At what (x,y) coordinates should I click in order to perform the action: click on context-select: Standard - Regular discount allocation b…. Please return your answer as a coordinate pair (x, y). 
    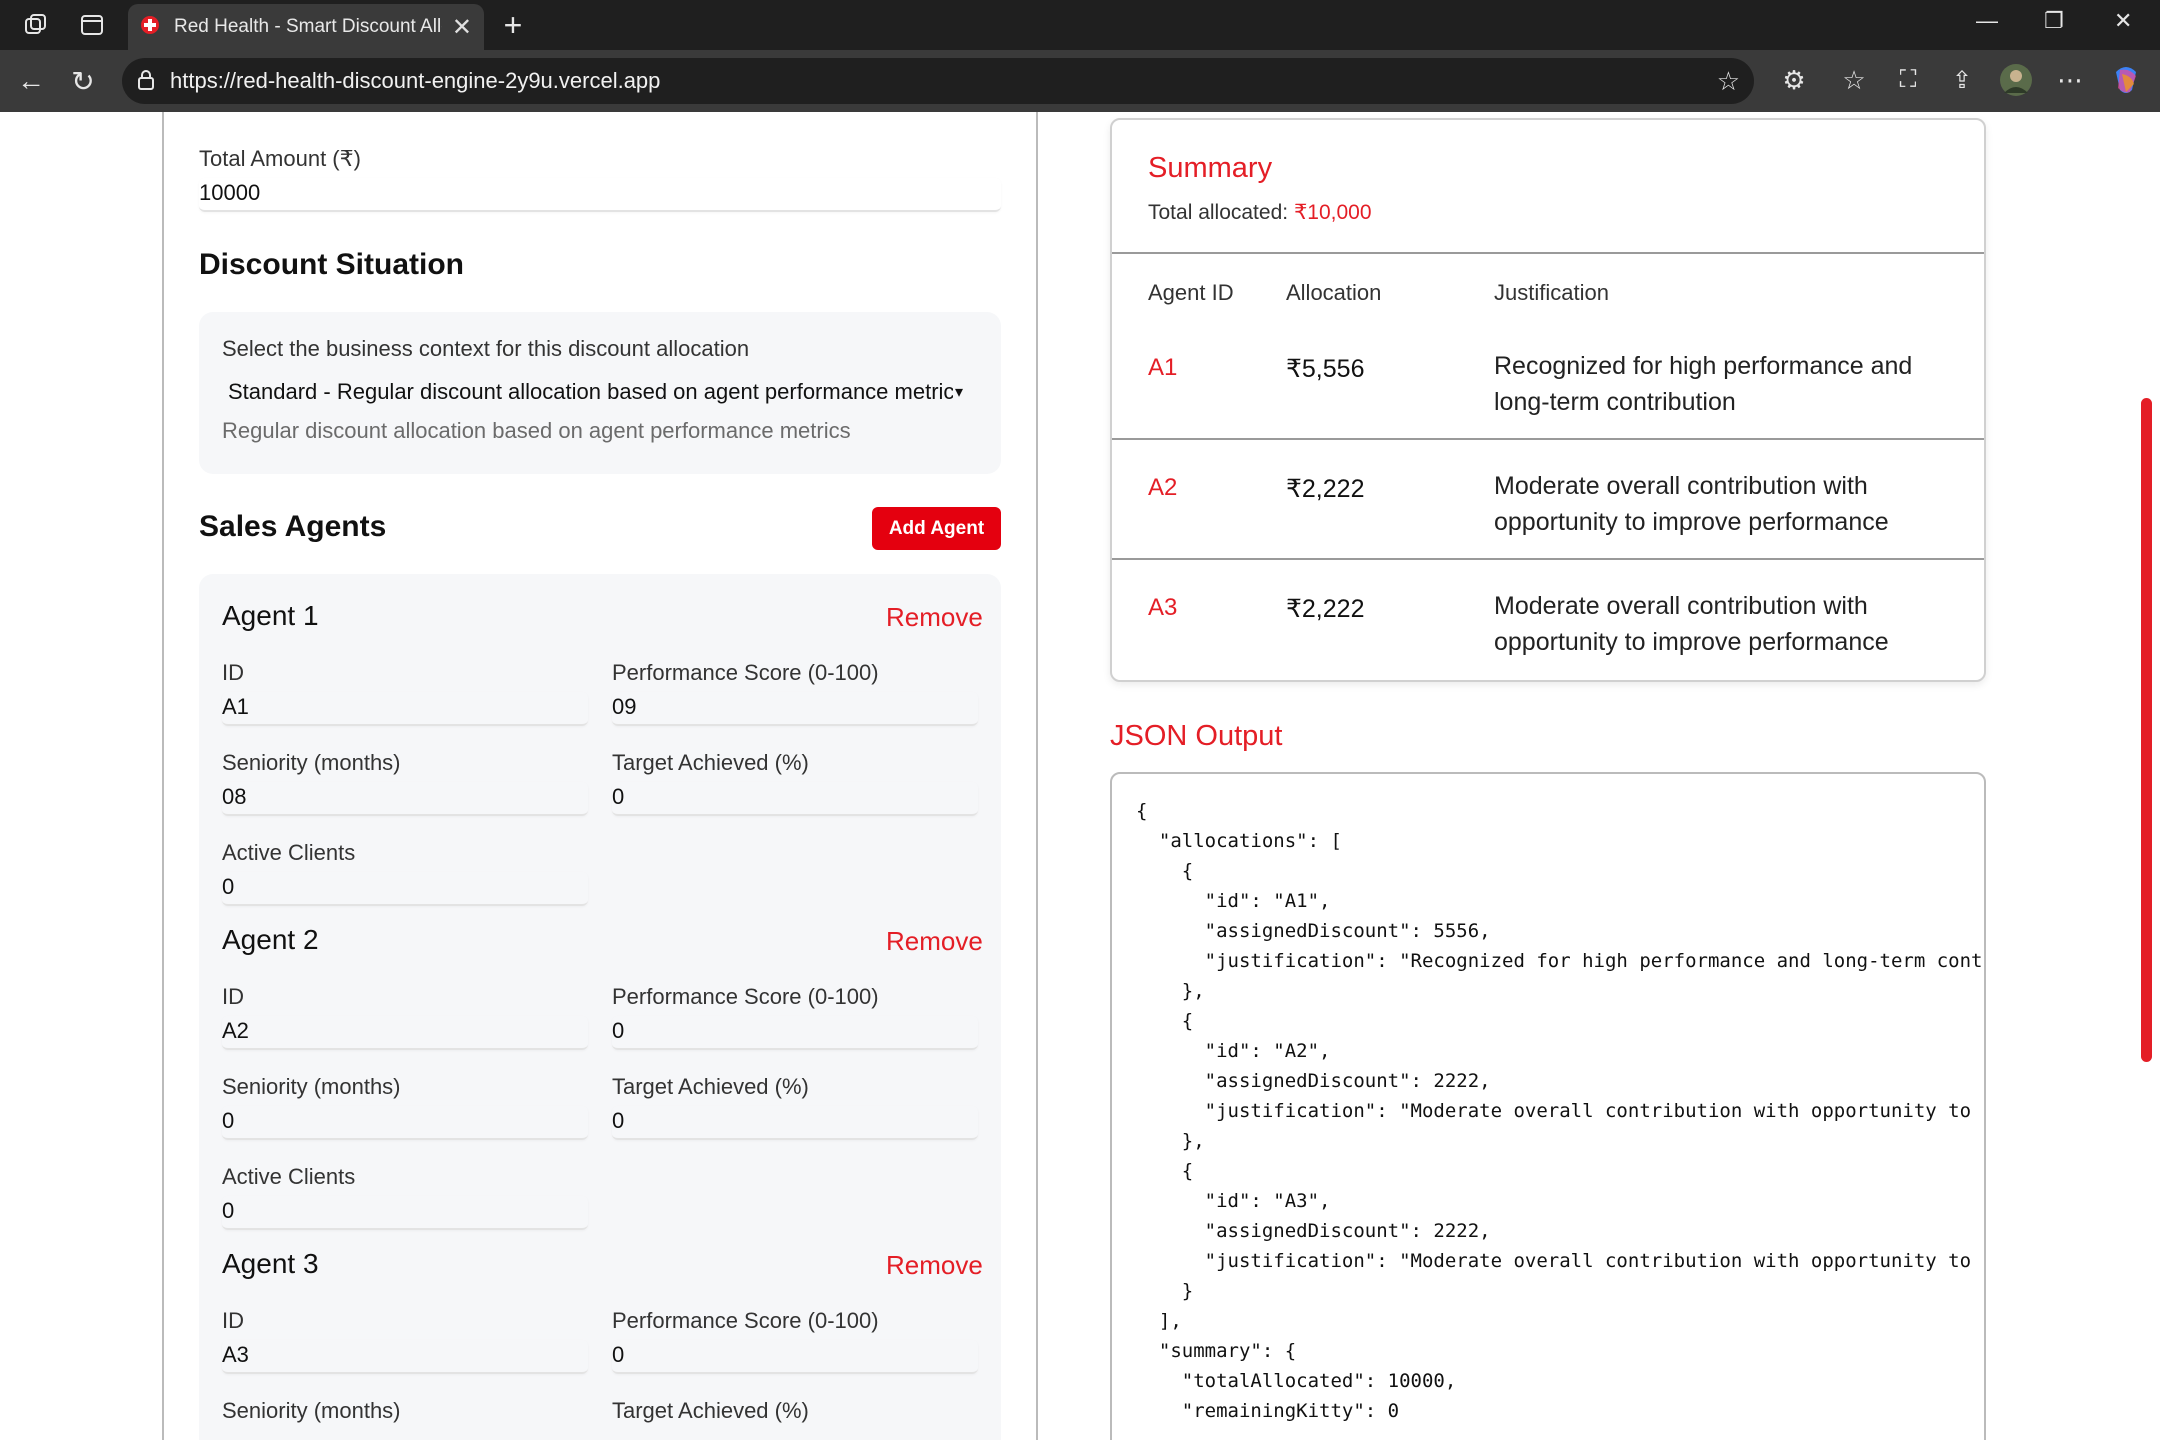
    Looking at the image, I should click on (600, 392).